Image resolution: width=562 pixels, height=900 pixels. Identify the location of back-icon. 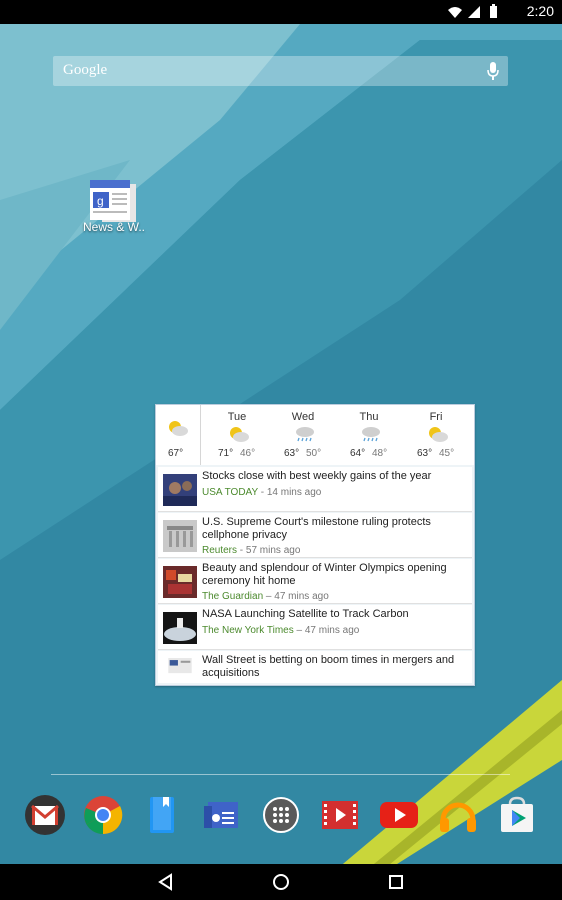
(166, 882).